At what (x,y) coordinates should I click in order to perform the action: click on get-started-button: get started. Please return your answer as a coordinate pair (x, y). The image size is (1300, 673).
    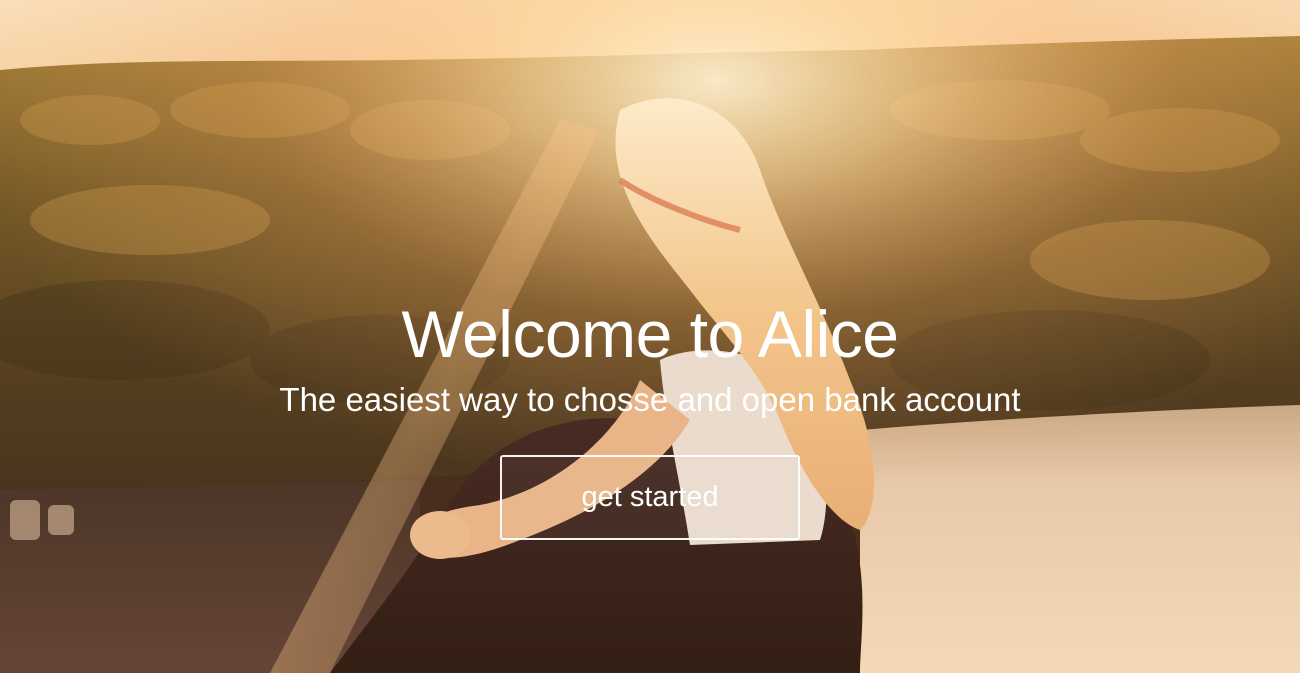
    Looking at the image, I should click on (650, 497).